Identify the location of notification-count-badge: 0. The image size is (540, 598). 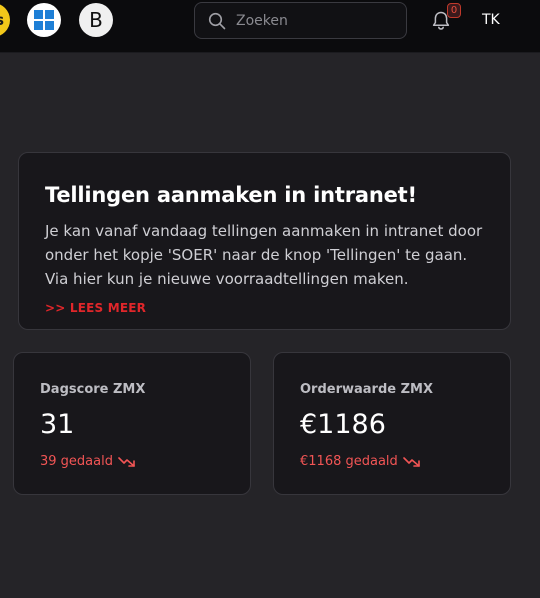
(454, 10).